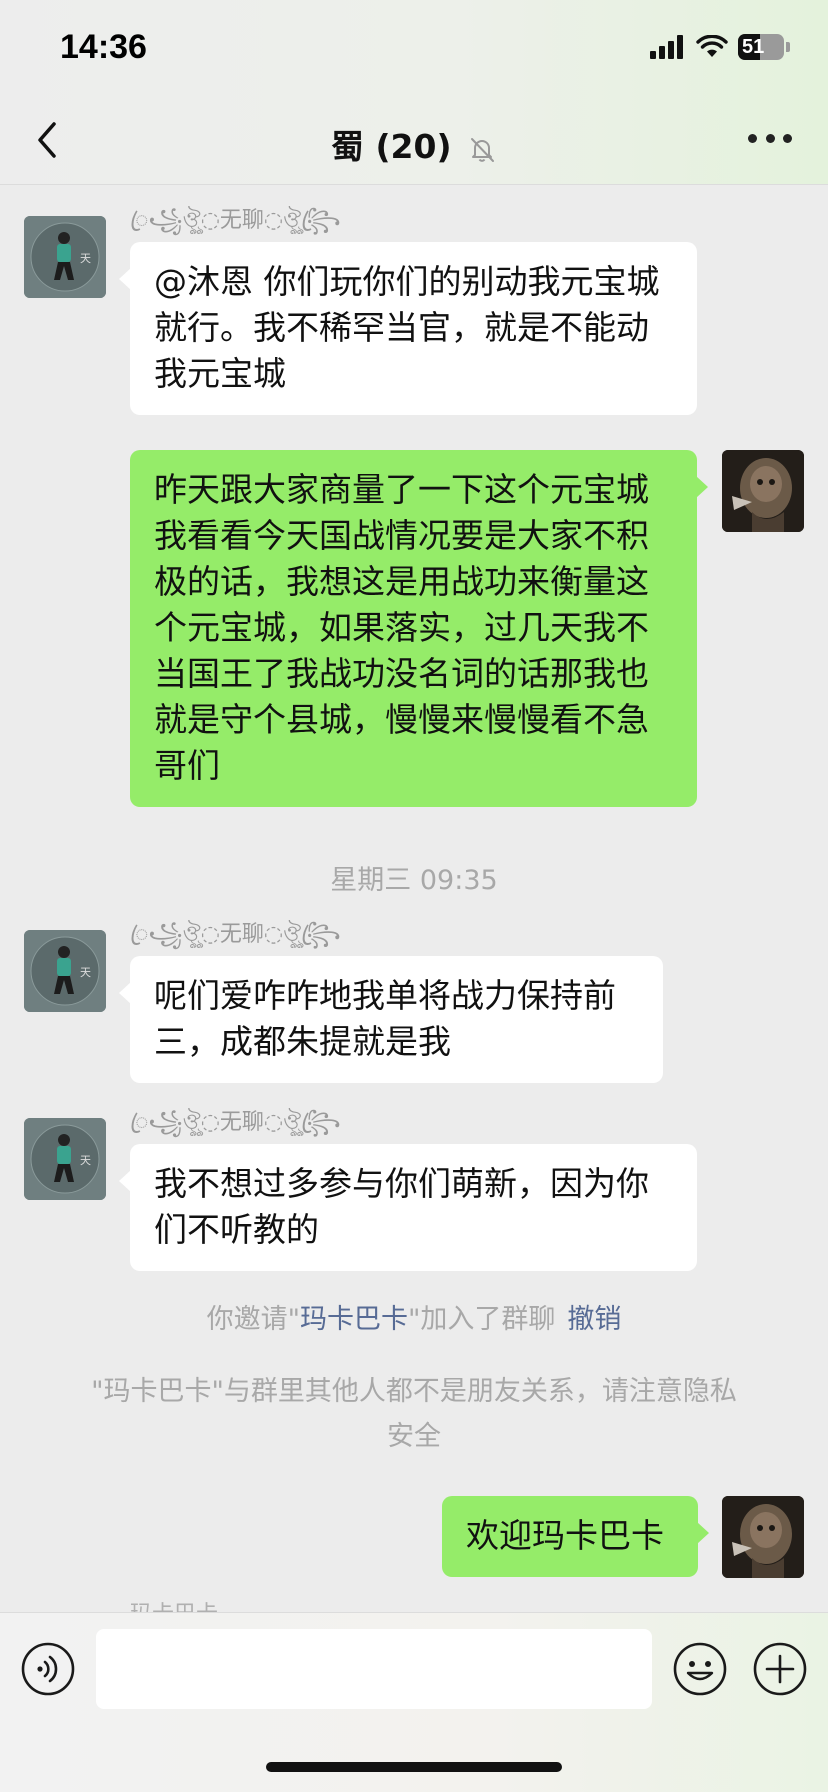 This screenshot has width=828, height=1792. I want to click on message-bubble-incoming: 呢们爱咋咋地我单将战力保持前三，成都朱提就是我, so click(391, 1019).